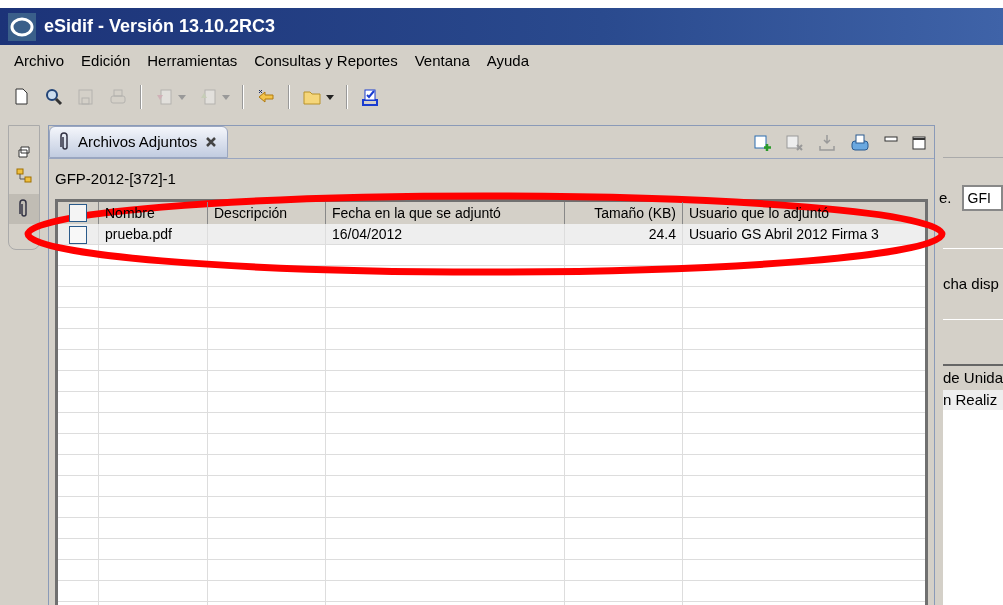 This screenshot has width=1003, height=605. What do you see at coordinates (973, 378) in the screenshot?
I see `column-header: de Unida` at bounding box center [973, 378].